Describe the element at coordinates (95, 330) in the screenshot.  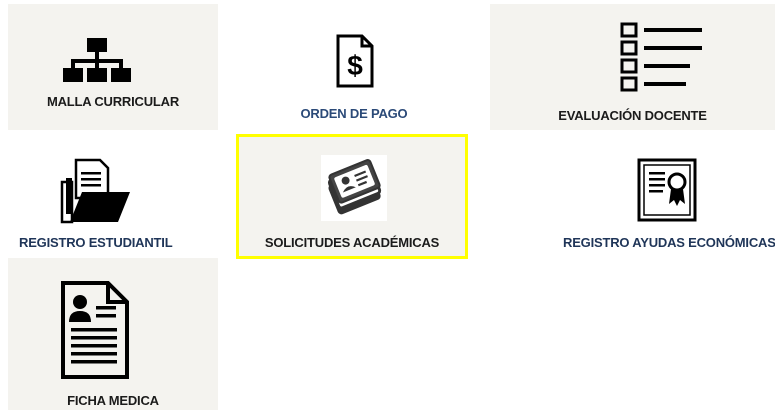
I see `profile-document-icon` at that location.